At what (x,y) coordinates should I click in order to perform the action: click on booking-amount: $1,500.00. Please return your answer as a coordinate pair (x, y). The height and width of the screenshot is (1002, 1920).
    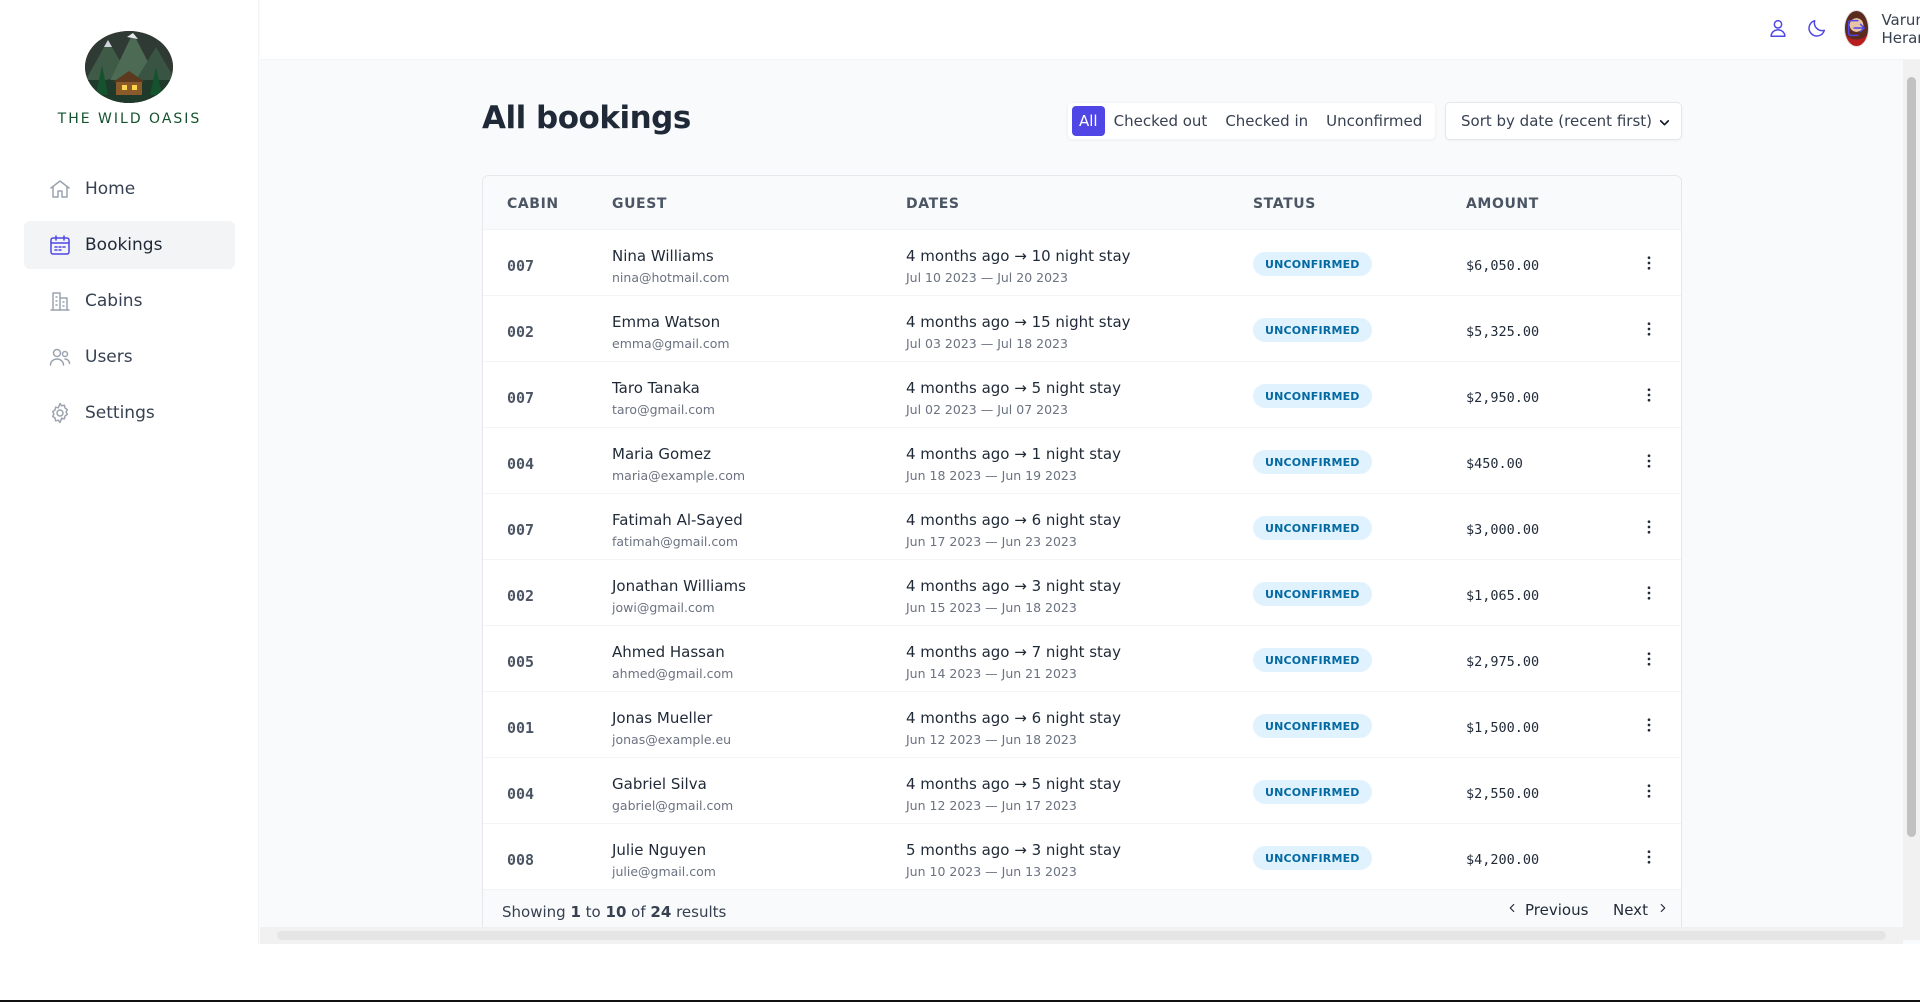
    Looking at the image, I should click on (1503, 728).